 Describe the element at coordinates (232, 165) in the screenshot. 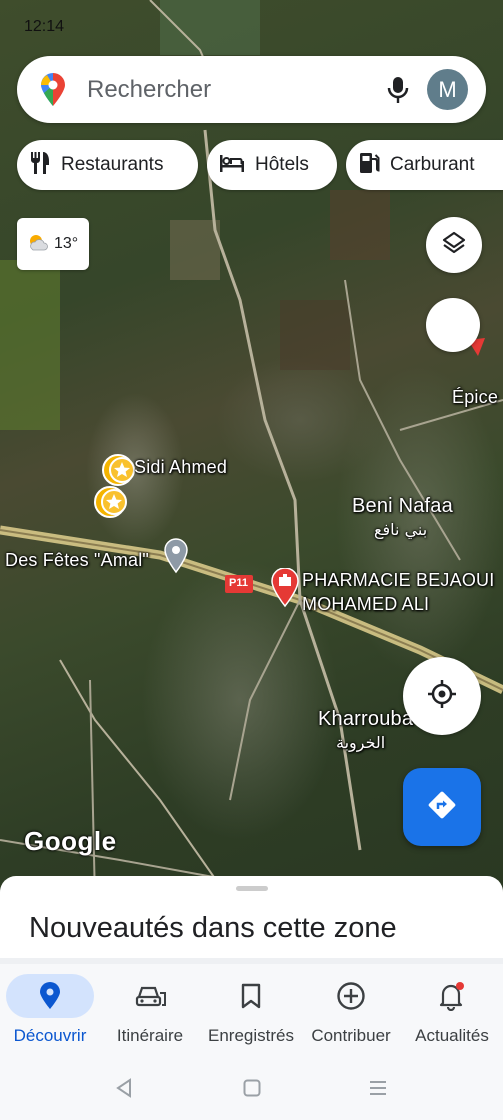

I see `bed-icon` at that location.